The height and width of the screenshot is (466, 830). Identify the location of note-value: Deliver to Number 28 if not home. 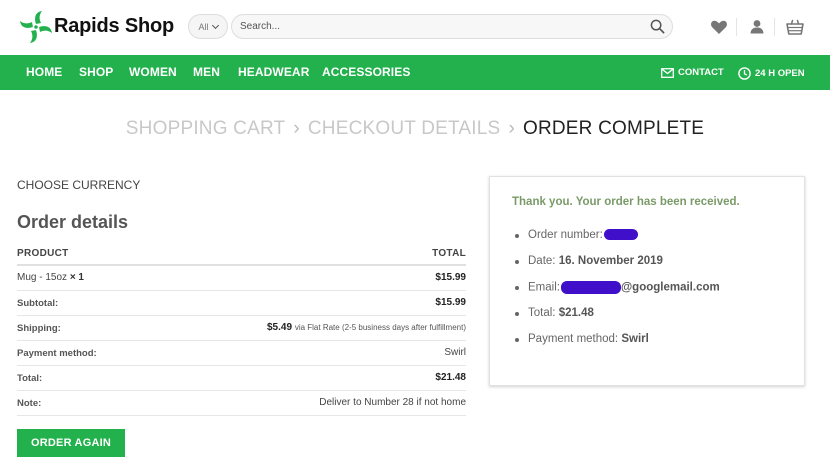
(392, 402).